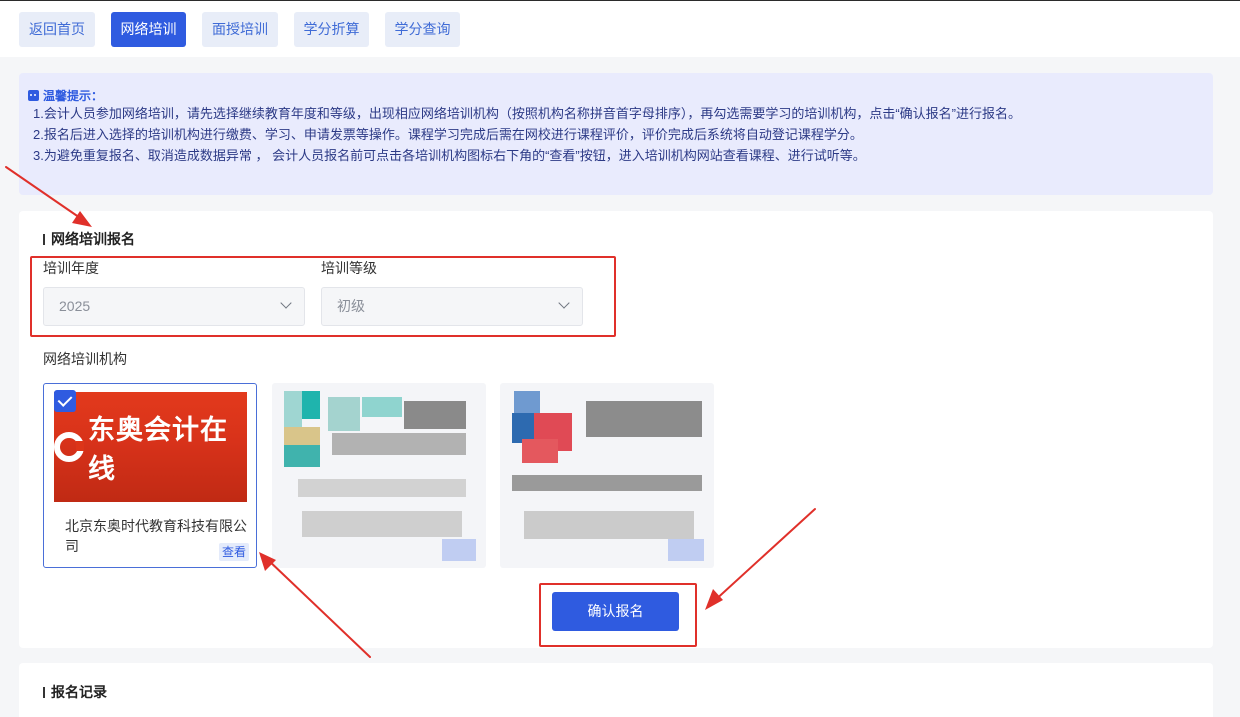  I want to click on tab-home: 返回首页, so click(57, 29).